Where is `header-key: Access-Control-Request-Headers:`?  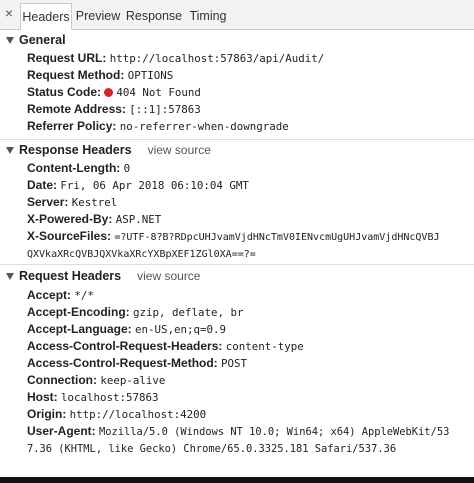 header-key: Access-Control-Request-Headers: is located at coordinates (125, 346).